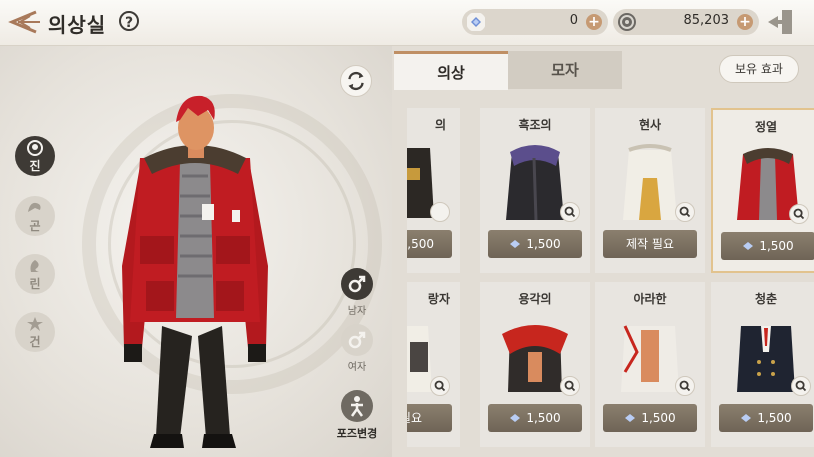 Image resolution: width=814 pixels, height=457 pixels. Describe the element at coordinates (129, 21) in the screenshot. I see `help-icon: ?` at that location.